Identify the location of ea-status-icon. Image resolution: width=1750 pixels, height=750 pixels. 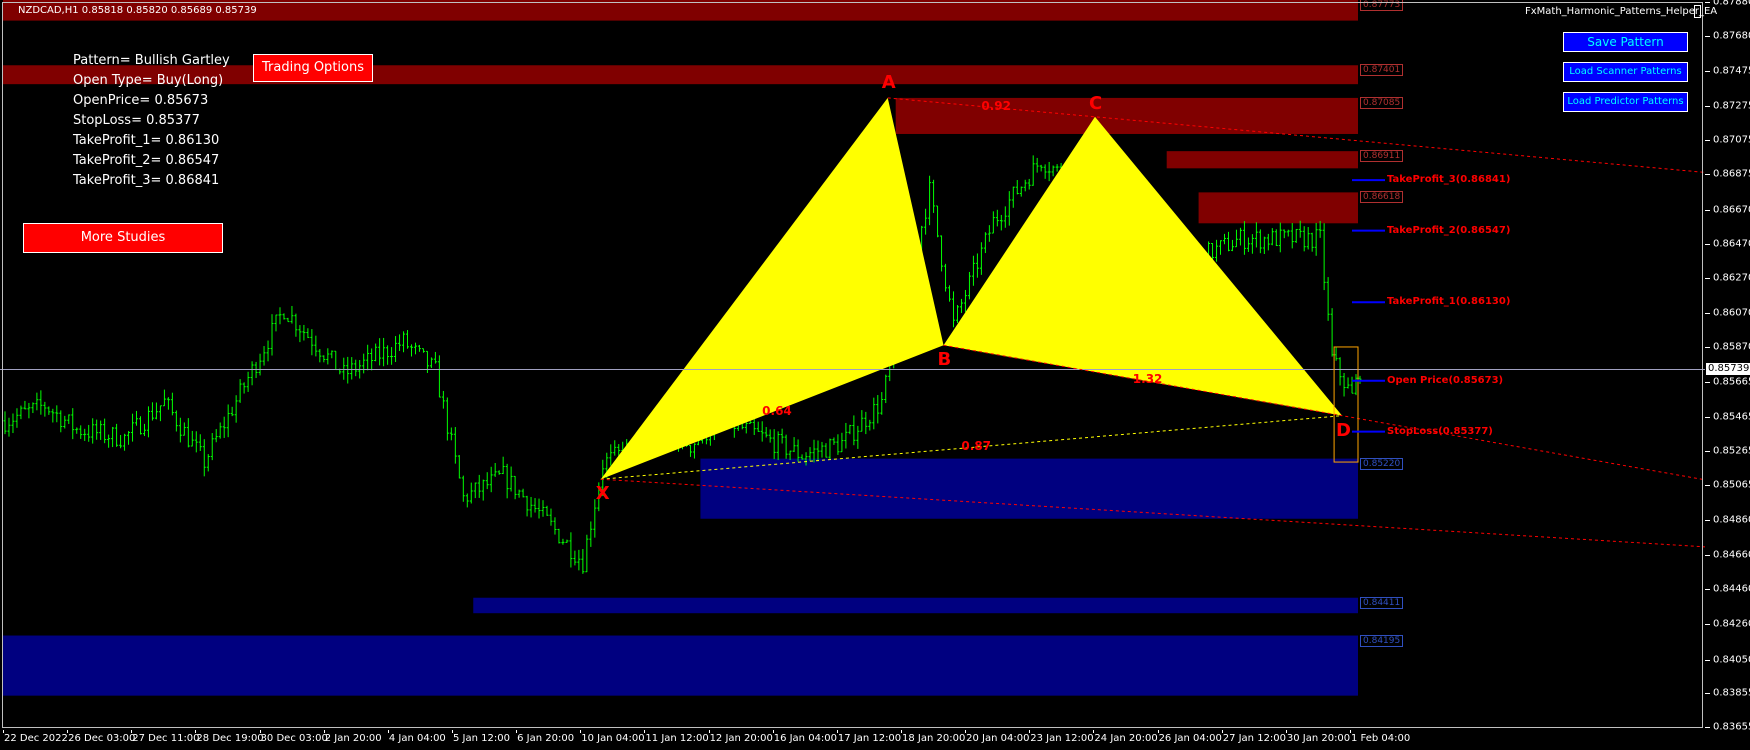
(1697, 11).